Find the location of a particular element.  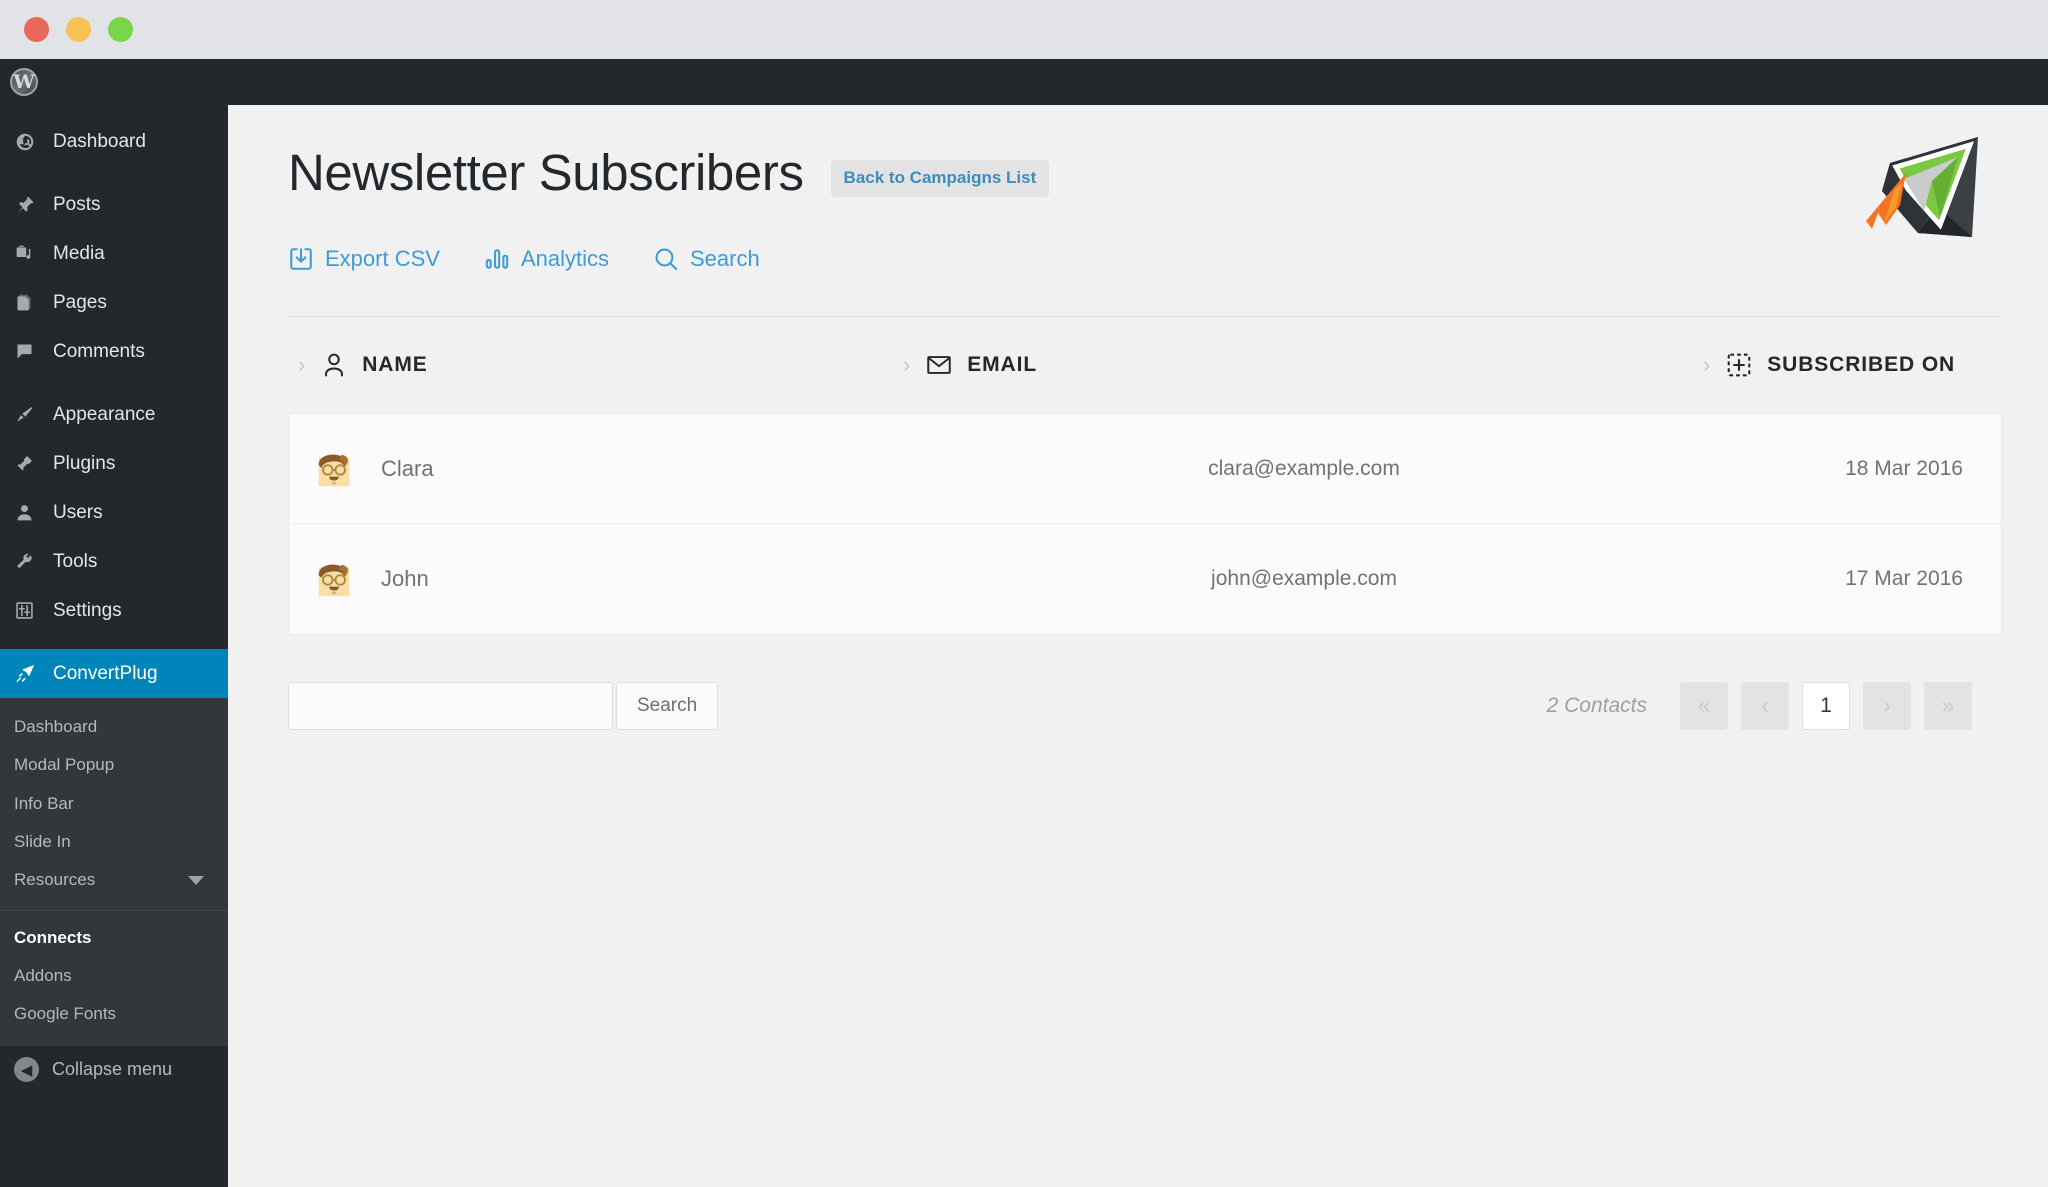

submenu-item-resources: Resources is located at coordinates (114, 880).